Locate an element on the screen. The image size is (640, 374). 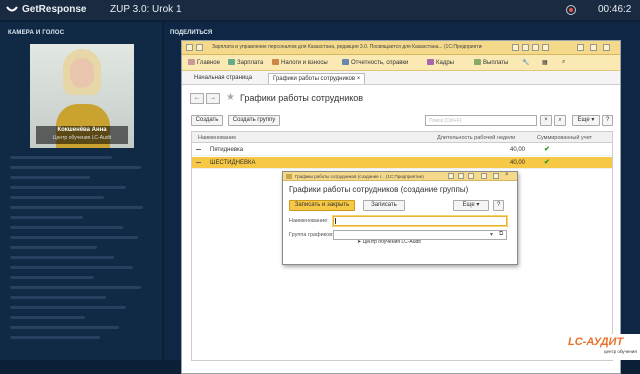
wallet-icon is located at coordinates (477, 62).